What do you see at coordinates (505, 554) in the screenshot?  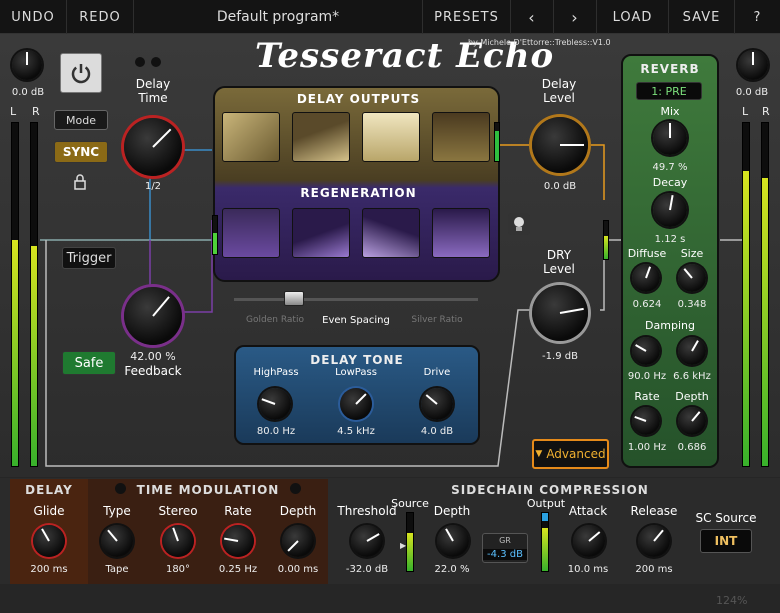 I see `gr-value: -4.3 dB` at bounding box center [505, 554].